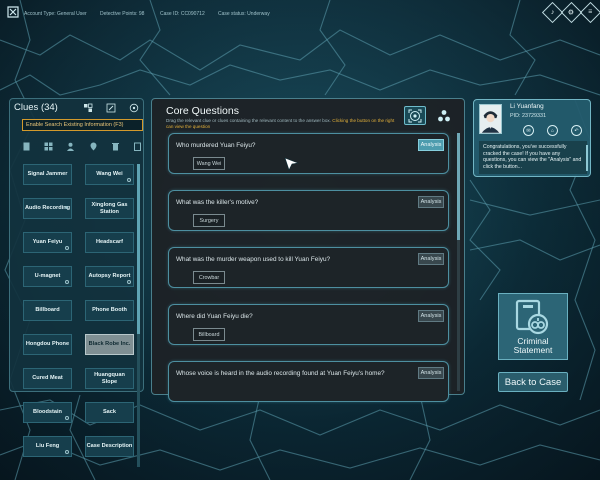 This screenshot has height=480, width=600. I want to click on clue-card-label: Audio Recording, so click(47, 208).